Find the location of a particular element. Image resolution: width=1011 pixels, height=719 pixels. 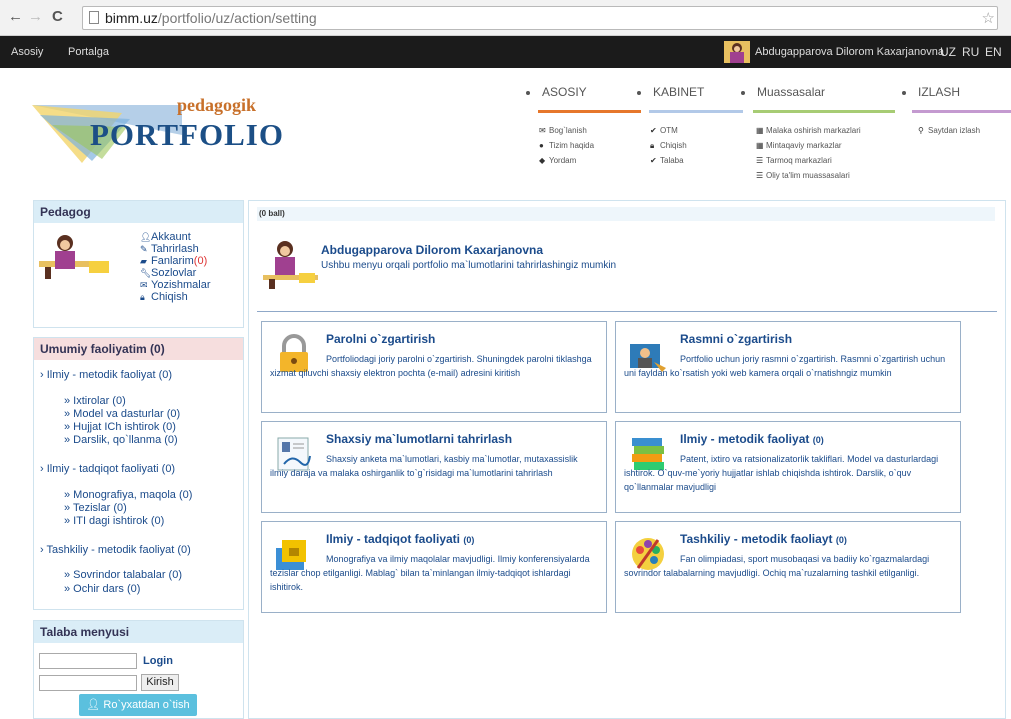

login-input is located at coordinates (88, 661).